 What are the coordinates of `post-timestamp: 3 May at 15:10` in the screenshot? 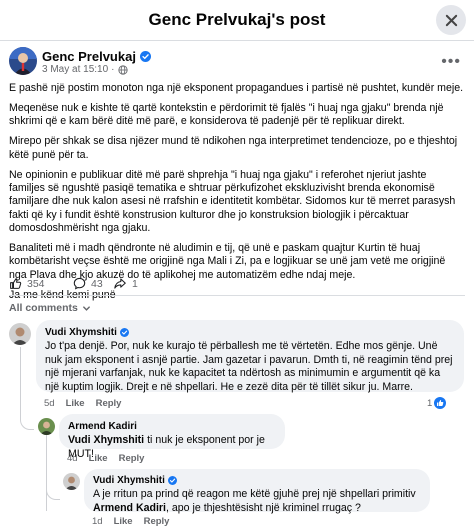 It's located at (75, 69).